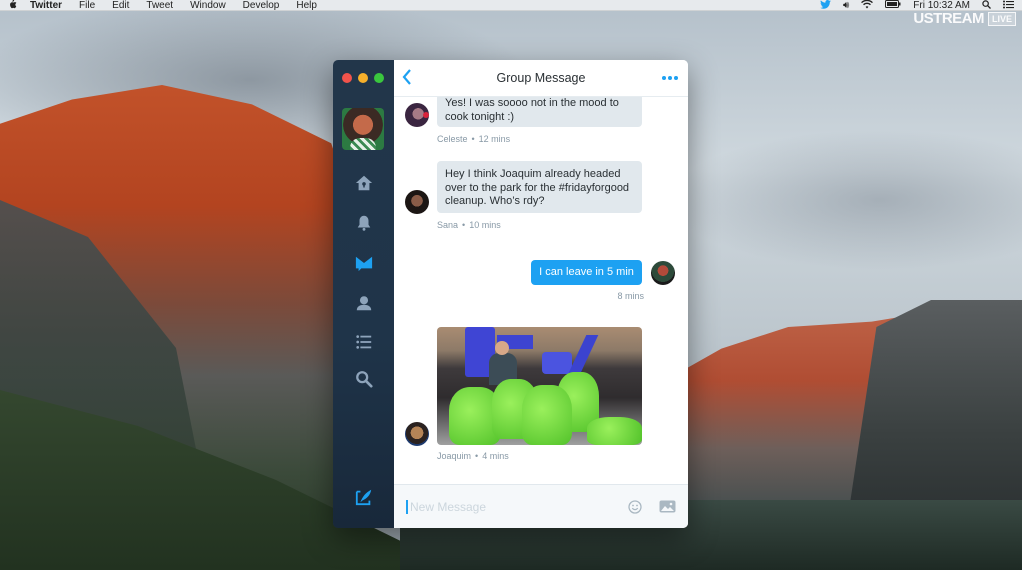  Describe the element at coordinates (867, 6) in the screenshot. I see `wifi-icon` at that location.